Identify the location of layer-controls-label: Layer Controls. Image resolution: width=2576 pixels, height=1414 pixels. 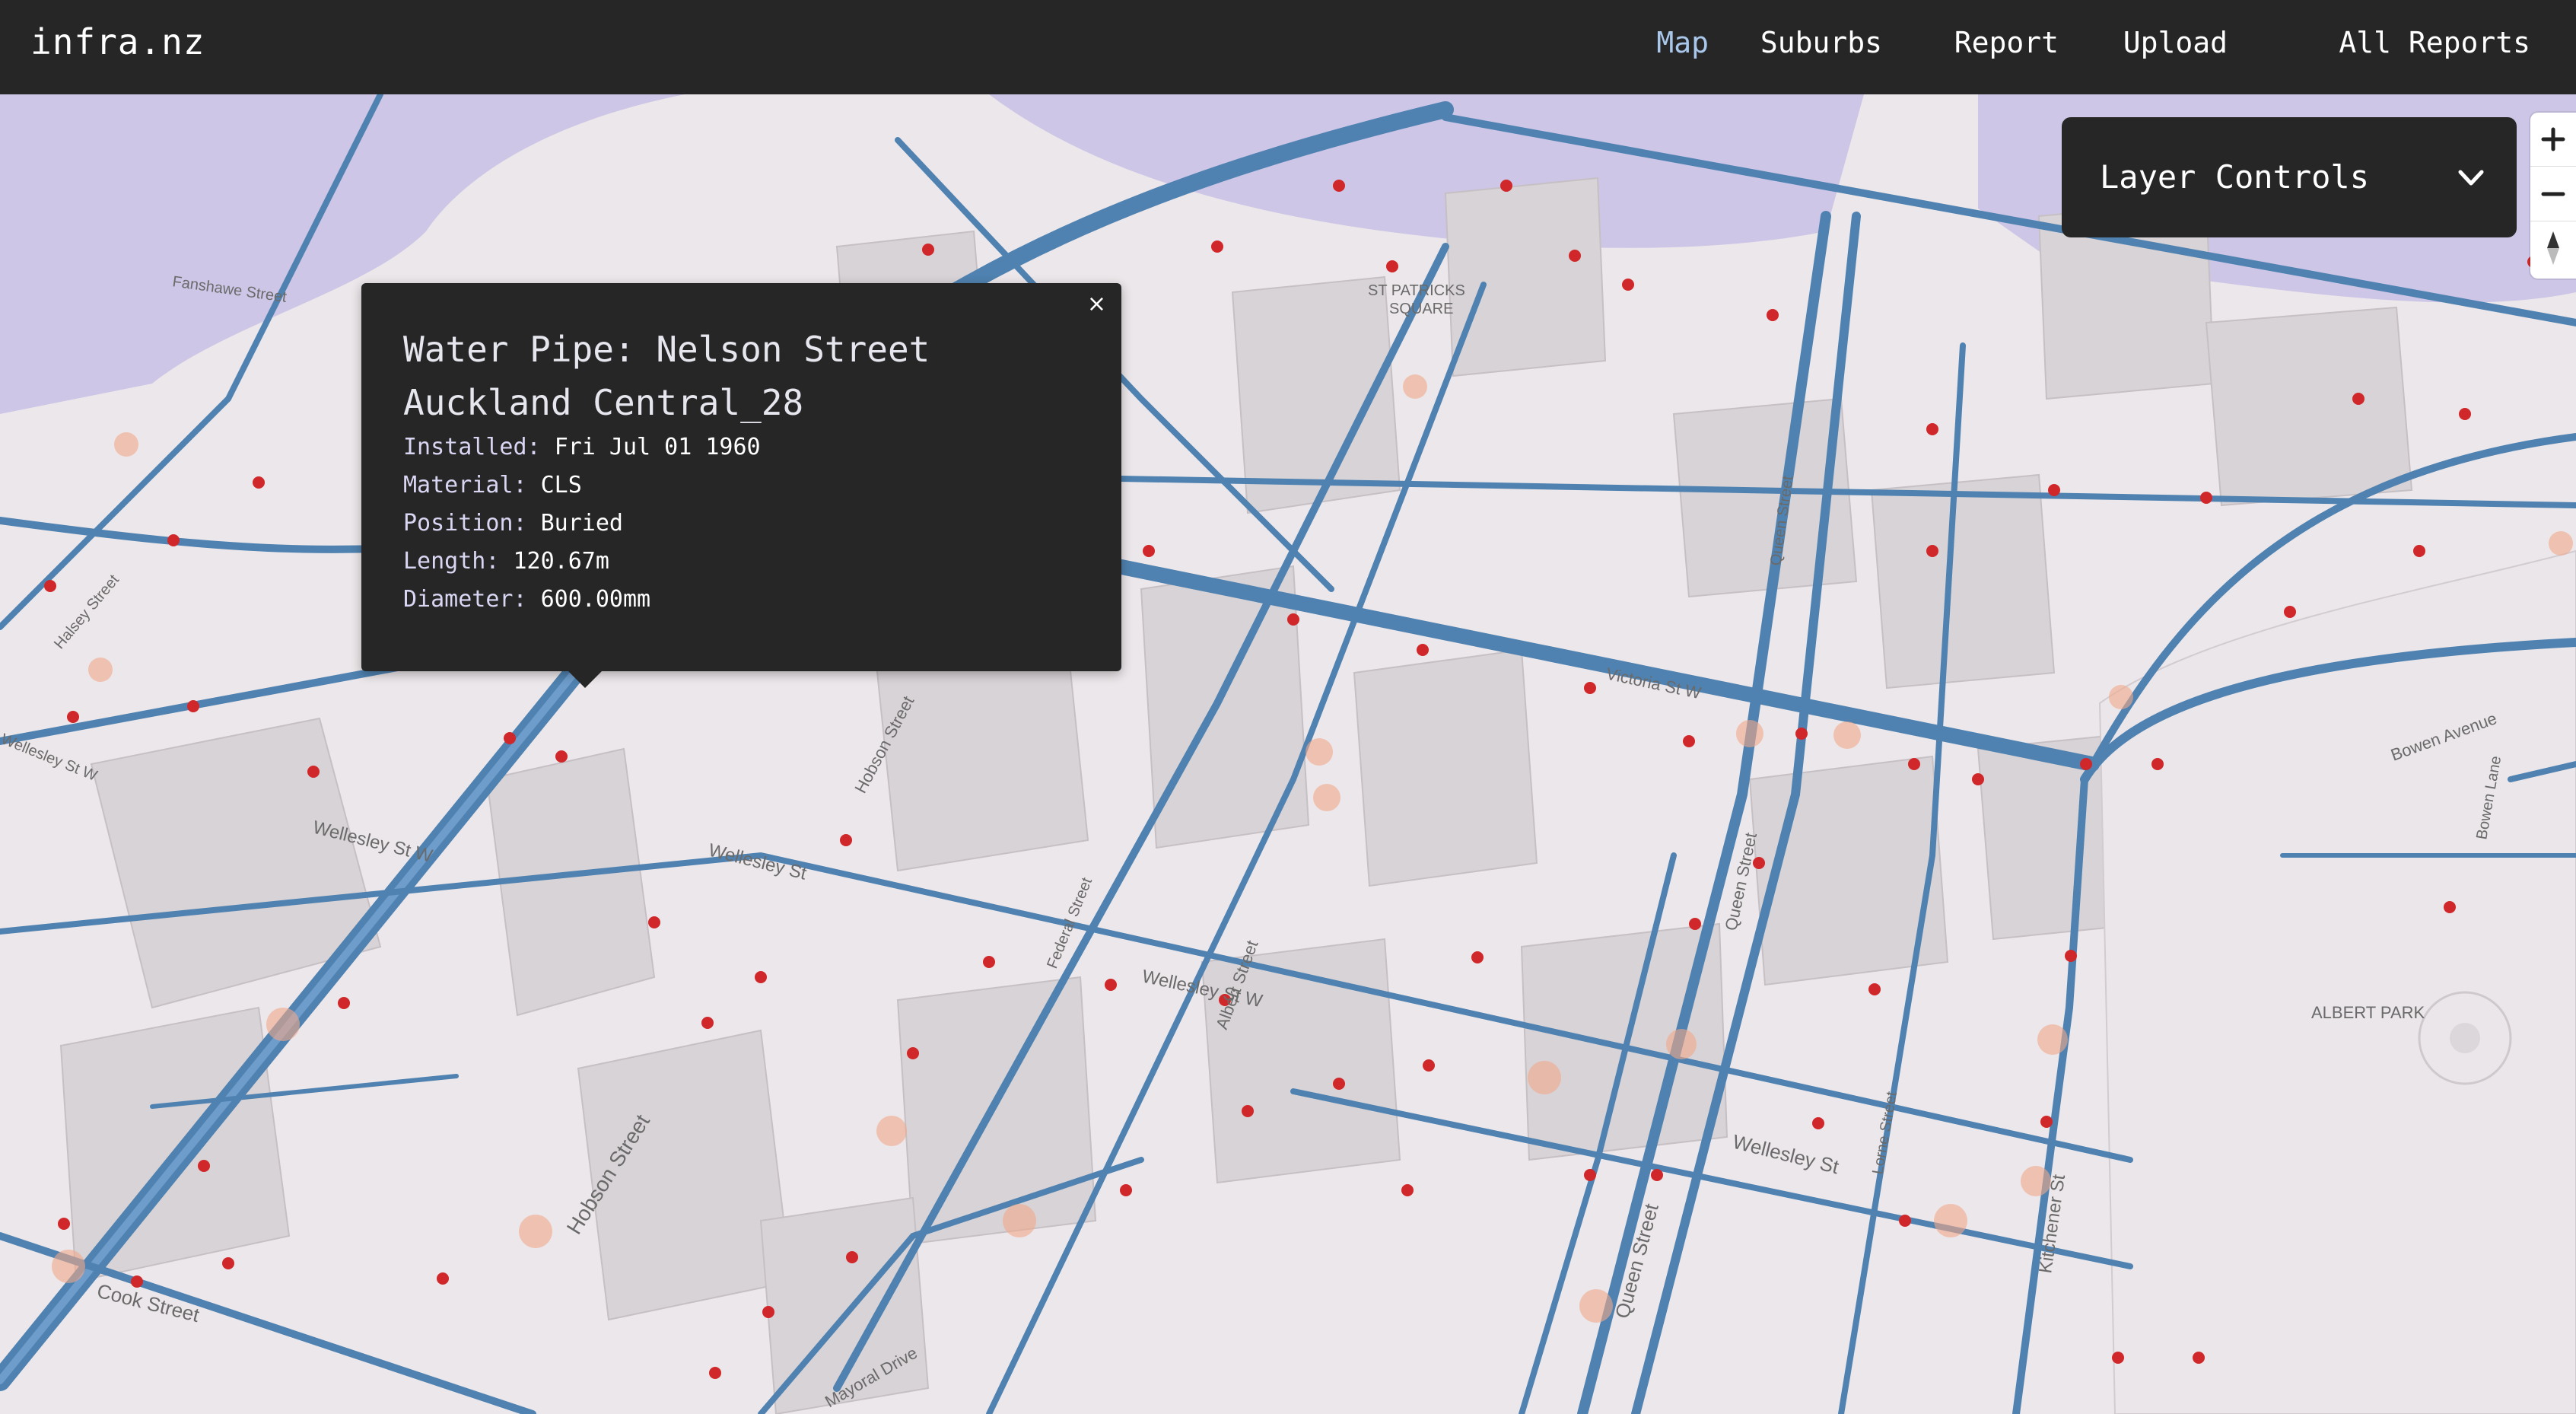
(2235, 177).